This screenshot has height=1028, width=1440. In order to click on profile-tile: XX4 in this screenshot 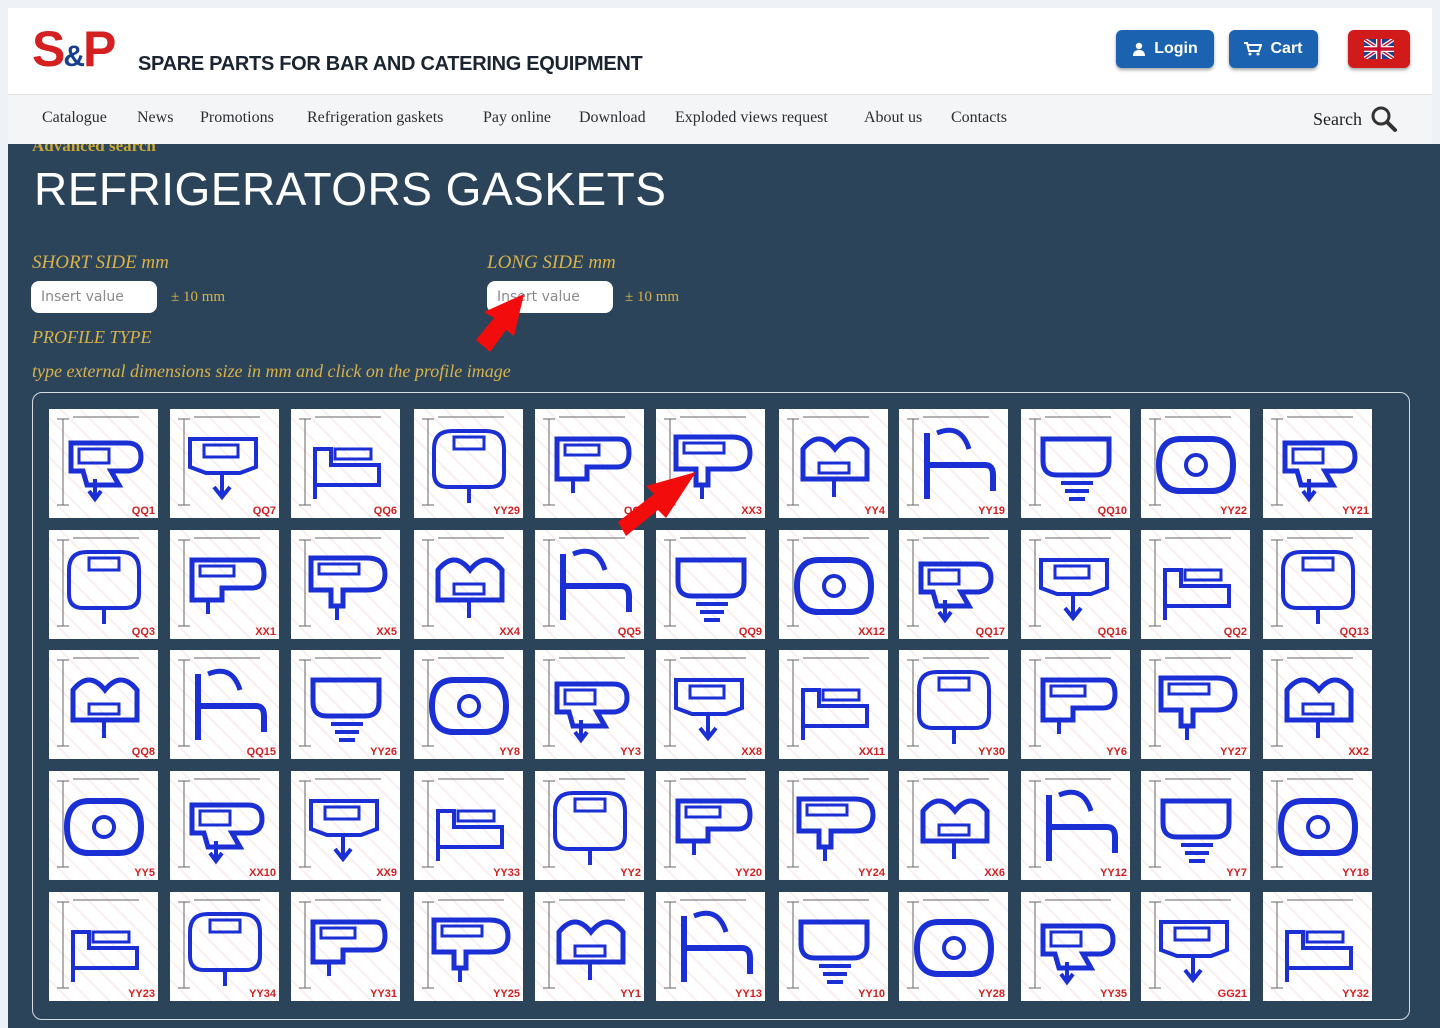, I will do `click(468, 584)`.